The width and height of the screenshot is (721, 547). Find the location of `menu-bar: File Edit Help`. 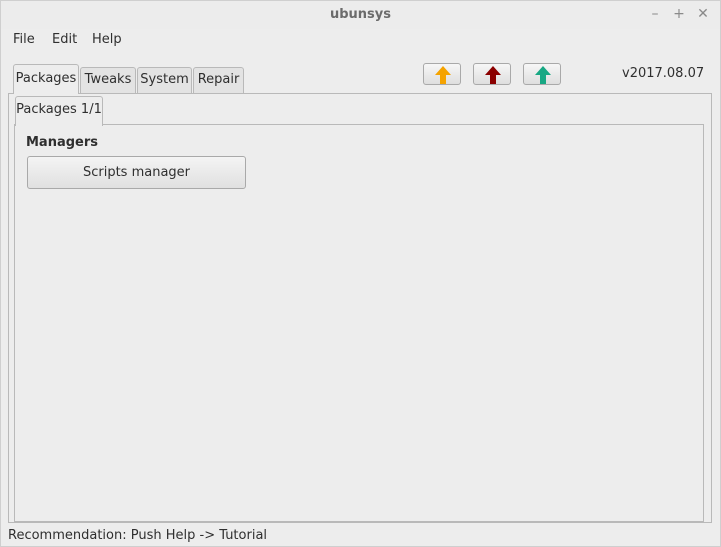

menu-bar: File Edit Help is located at coordinates (360, 40).